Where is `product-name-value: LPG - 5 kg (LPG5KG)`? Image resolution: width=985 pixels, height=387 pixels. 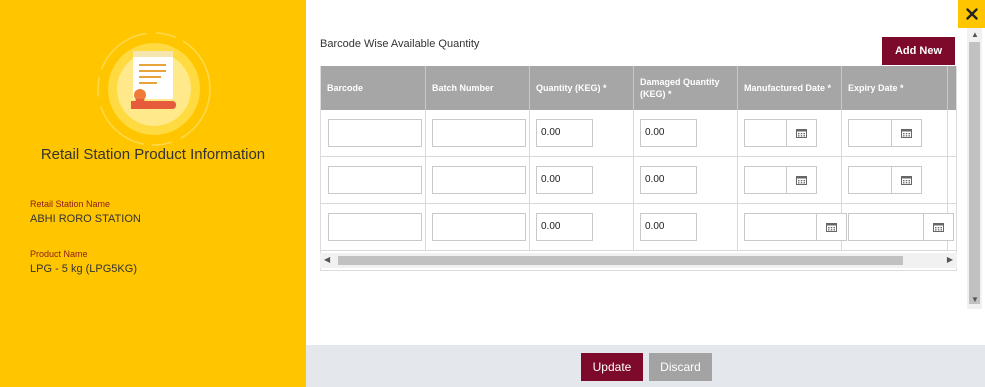 product-name-value: LPG - 5 kg (LPG5KG) is located at coordinates (83, 269).